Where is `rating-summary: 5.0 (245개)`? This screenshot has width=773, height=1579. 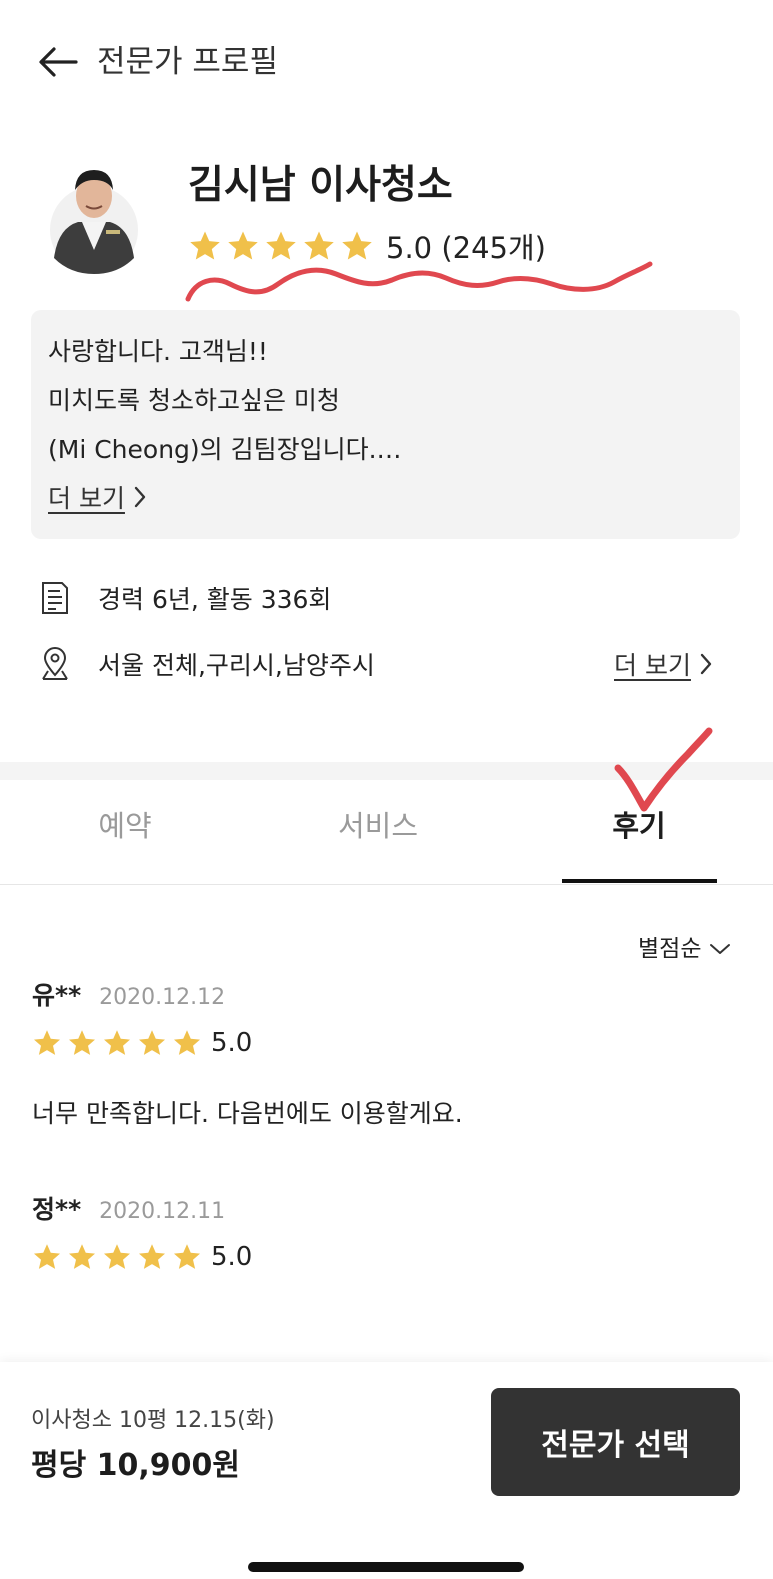 rating-summary: 5.0 (245개) is located at coordinates (367, 246).